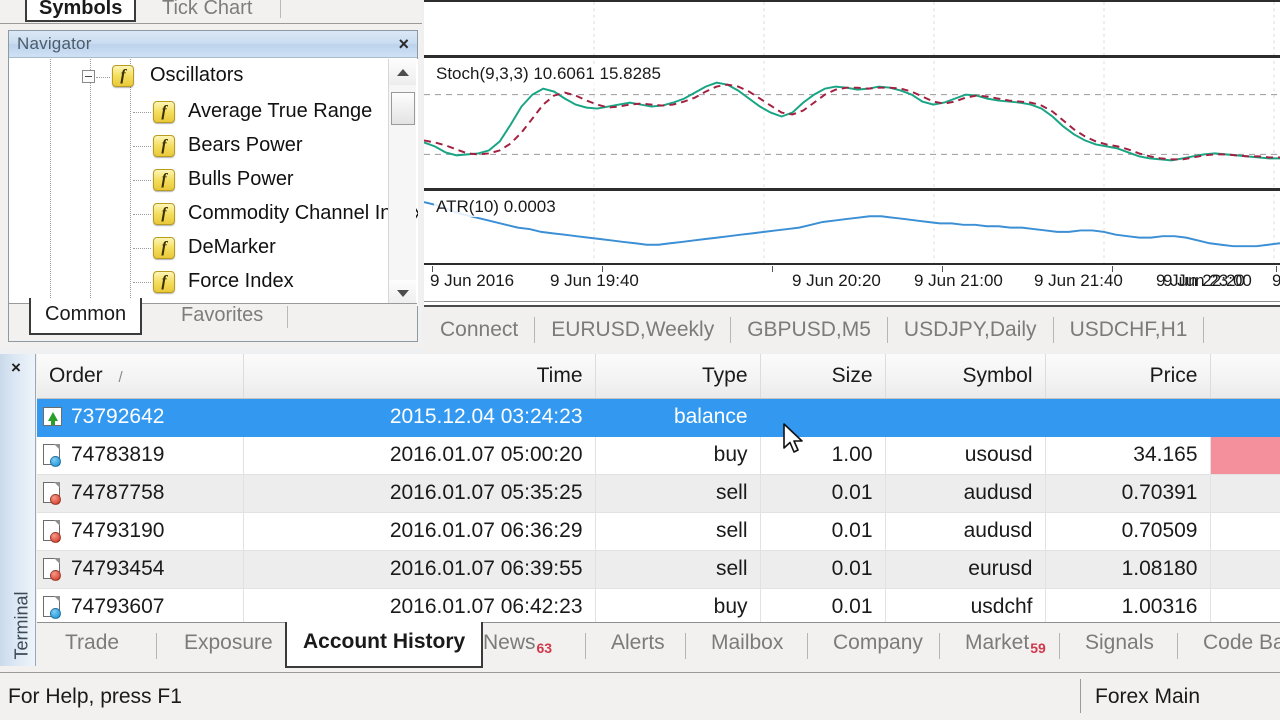 Image resolution: width=1280 pixels, height=720 pixels. I want to click on tab-company-label: Company, so click(878, 642).